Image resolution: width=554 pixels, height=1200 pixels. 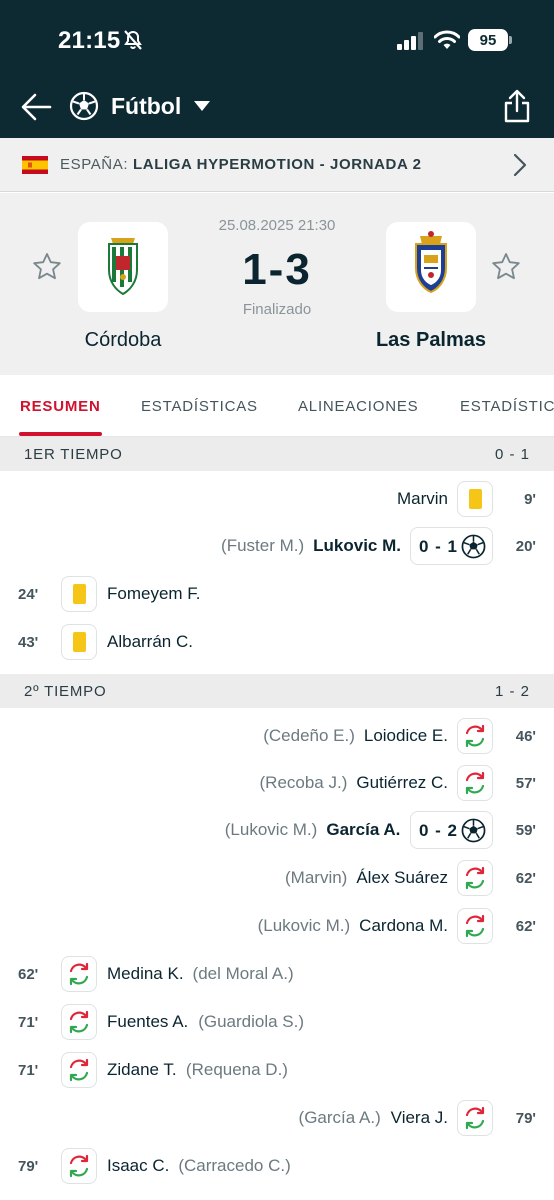 I want to click on event-row: 71' Fuentes A. (Guardiola S.), so click(x=277, y=1023).